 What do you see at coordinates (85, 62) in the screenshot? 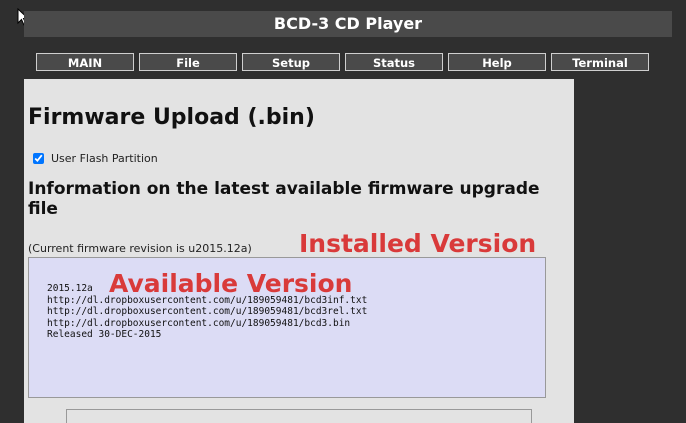
I see `tab-main: MAIN` at bounding box center [85, 62].